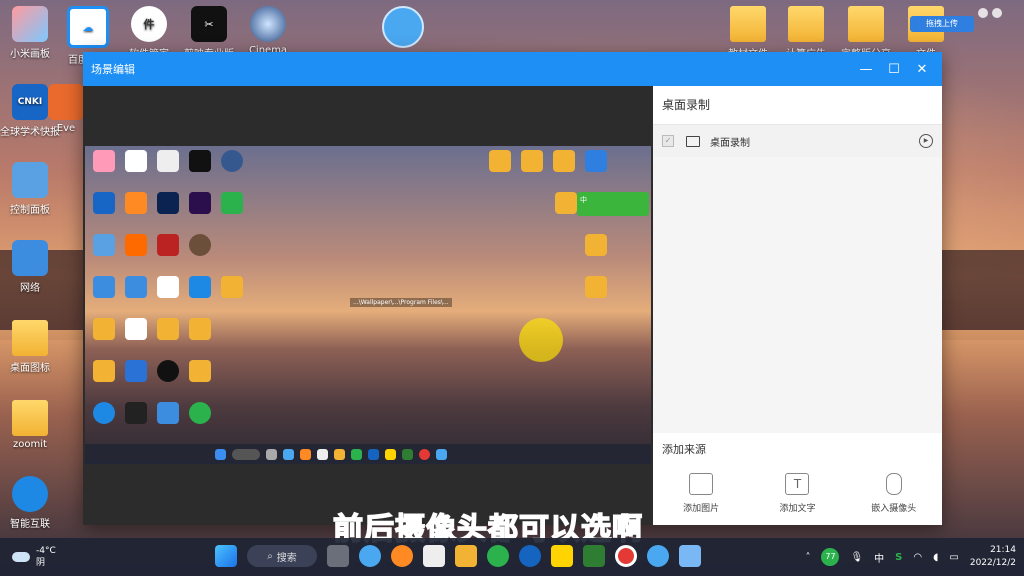 The image size is (1024, 576). I want to click on source-row-desktop: ✓ 桌面录制 ▶, so click(797, 141).